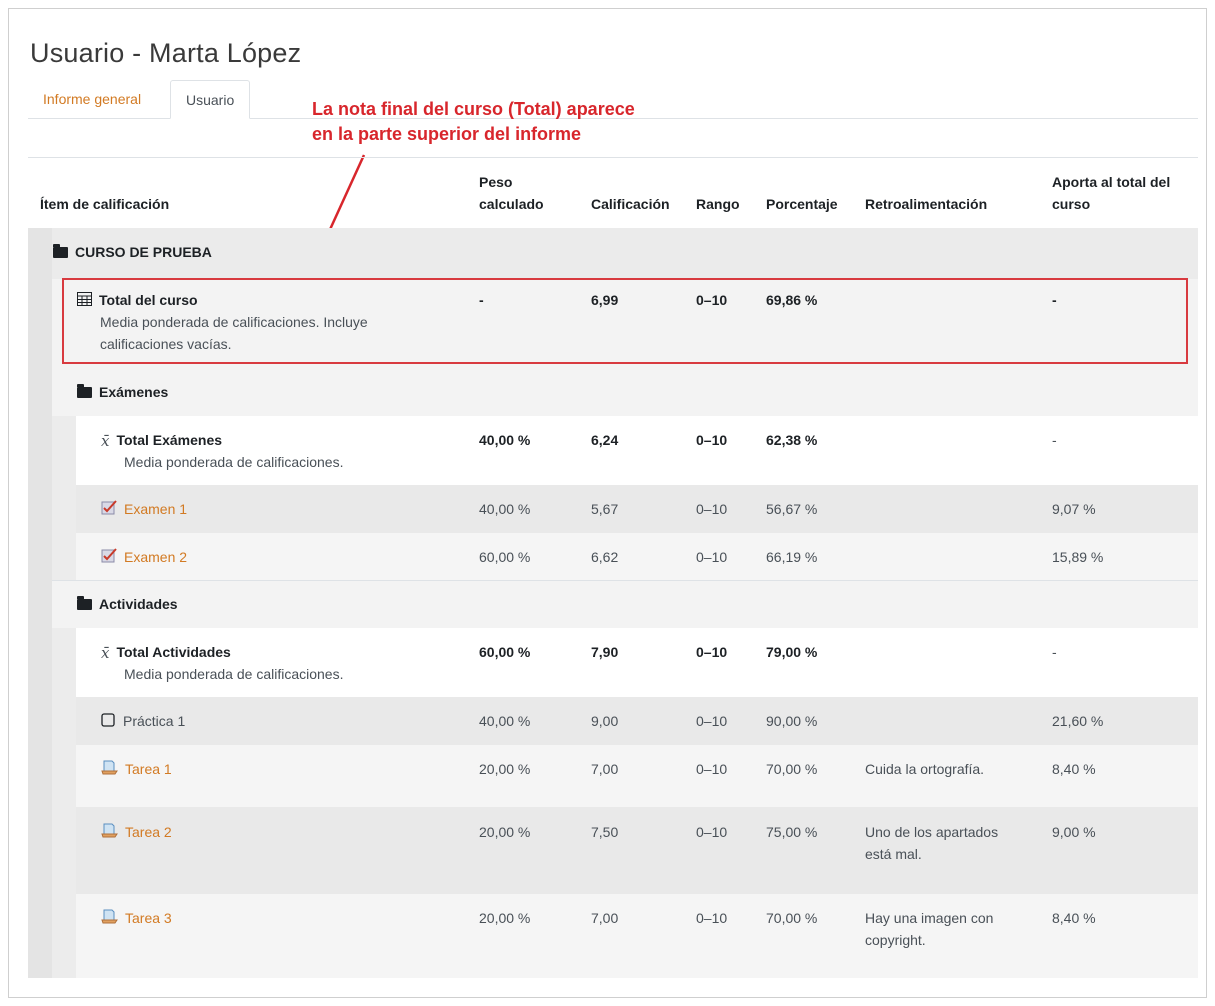  I want to click on tarea1-peso: 20,00 %, so click(505, 769).